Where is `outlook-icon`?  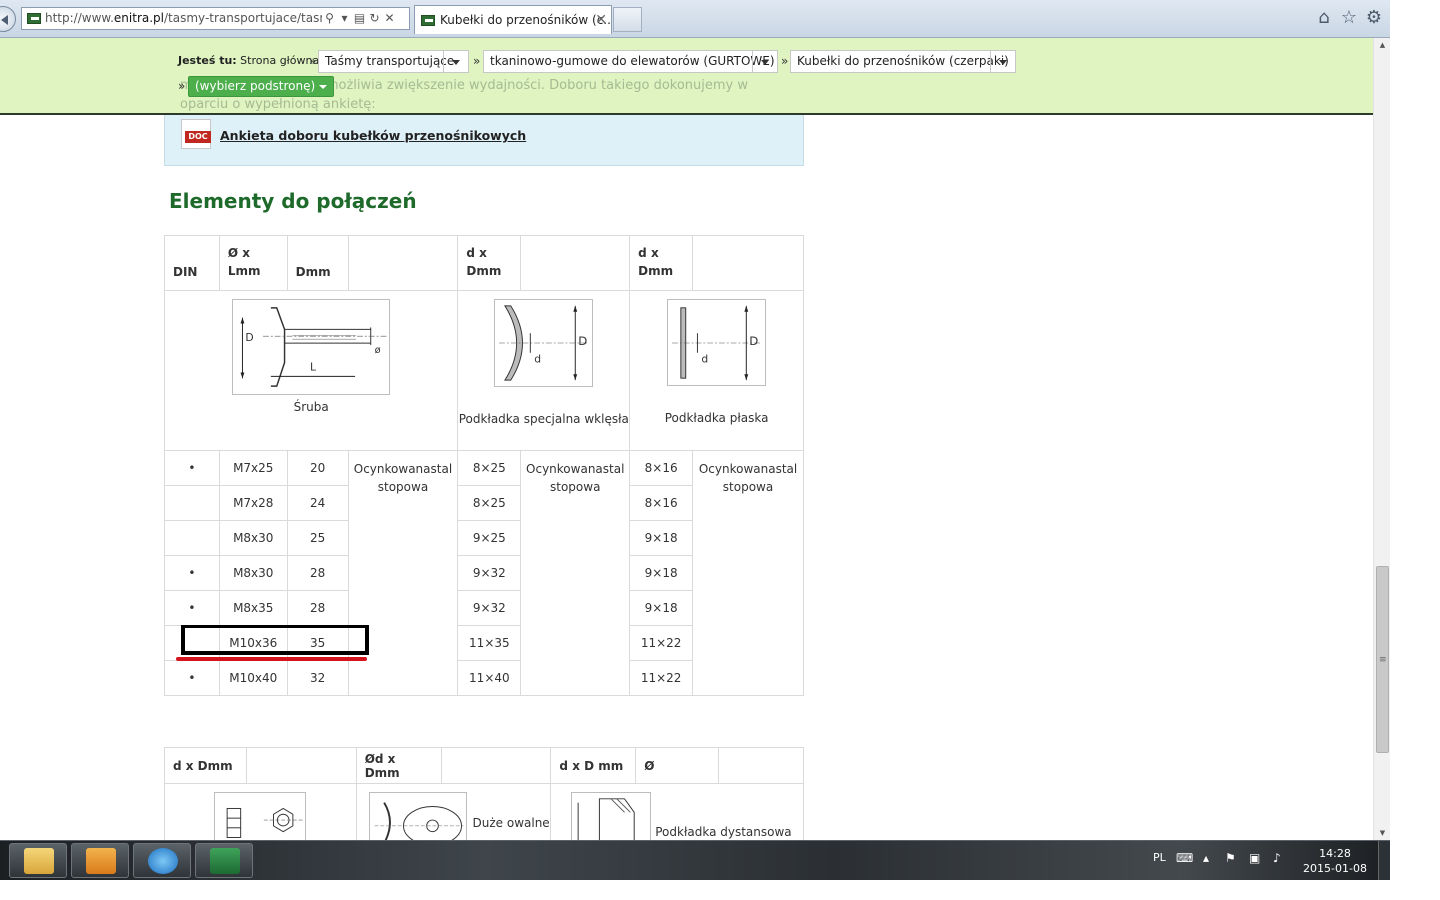 outlook-icon is located at coordinates (100, 860).